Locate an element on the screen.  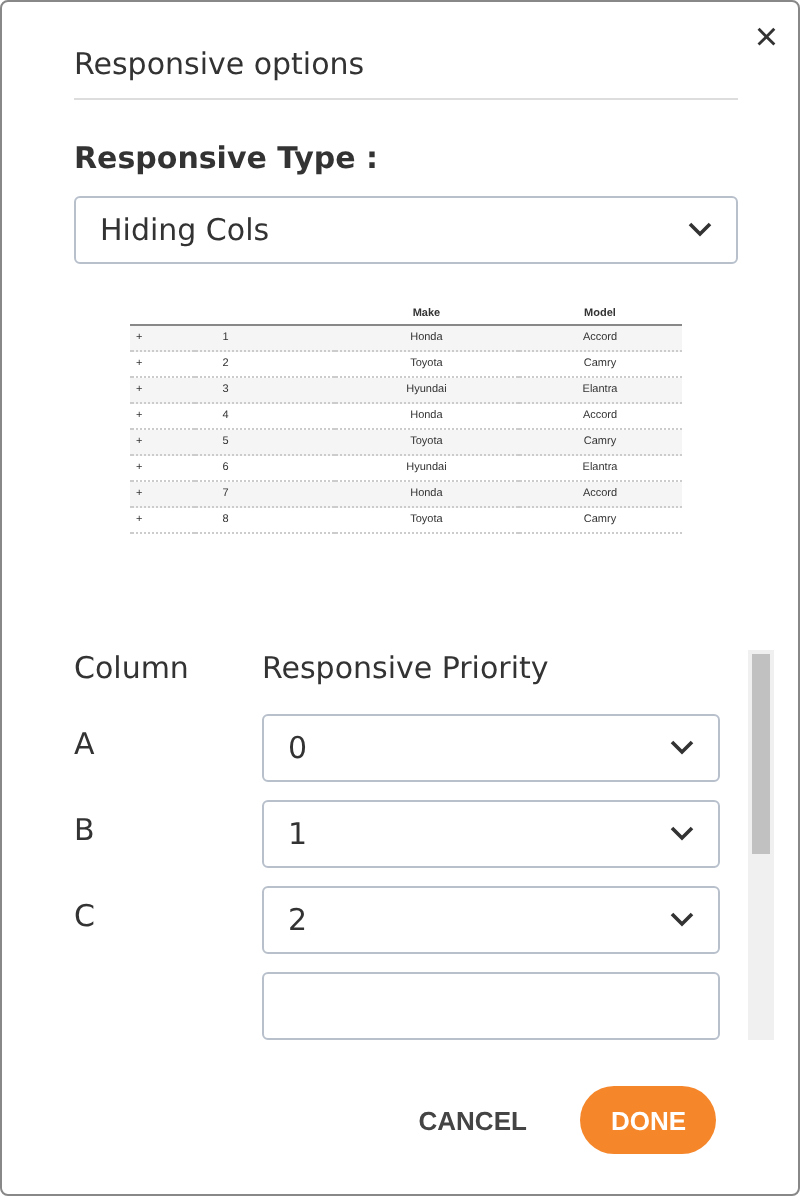
priority-select is located at coordinates (491, 1006).